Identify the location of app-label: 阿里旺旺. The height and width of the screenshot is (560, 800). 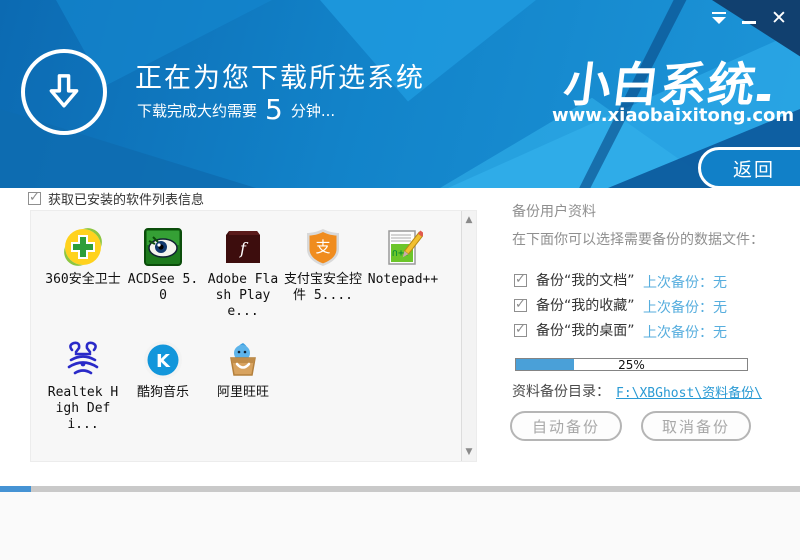
(242, 392).